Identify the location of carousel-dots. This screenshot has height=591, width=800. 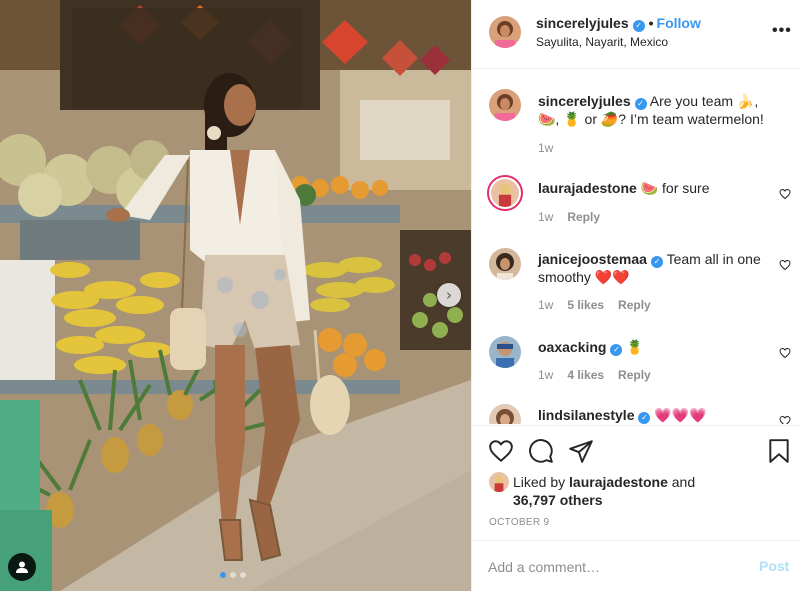
(233, 575).